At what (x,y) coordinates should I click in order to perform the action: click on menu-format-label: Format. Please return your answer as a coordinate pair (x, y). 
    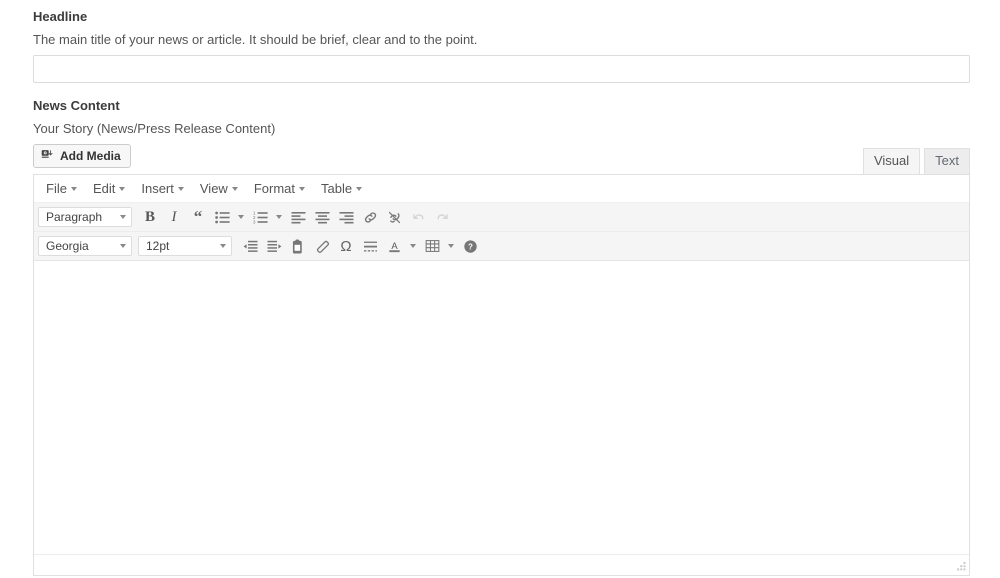
    Looking at the image, I should click on (274, 188).